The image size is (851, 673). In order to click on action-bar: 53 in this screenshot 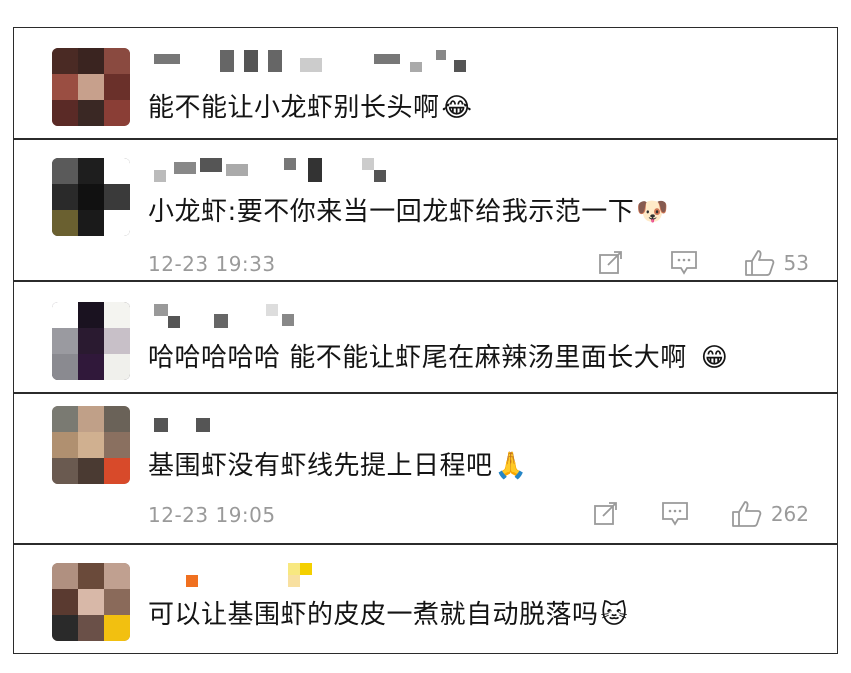, I will do `click(703, 263)`.